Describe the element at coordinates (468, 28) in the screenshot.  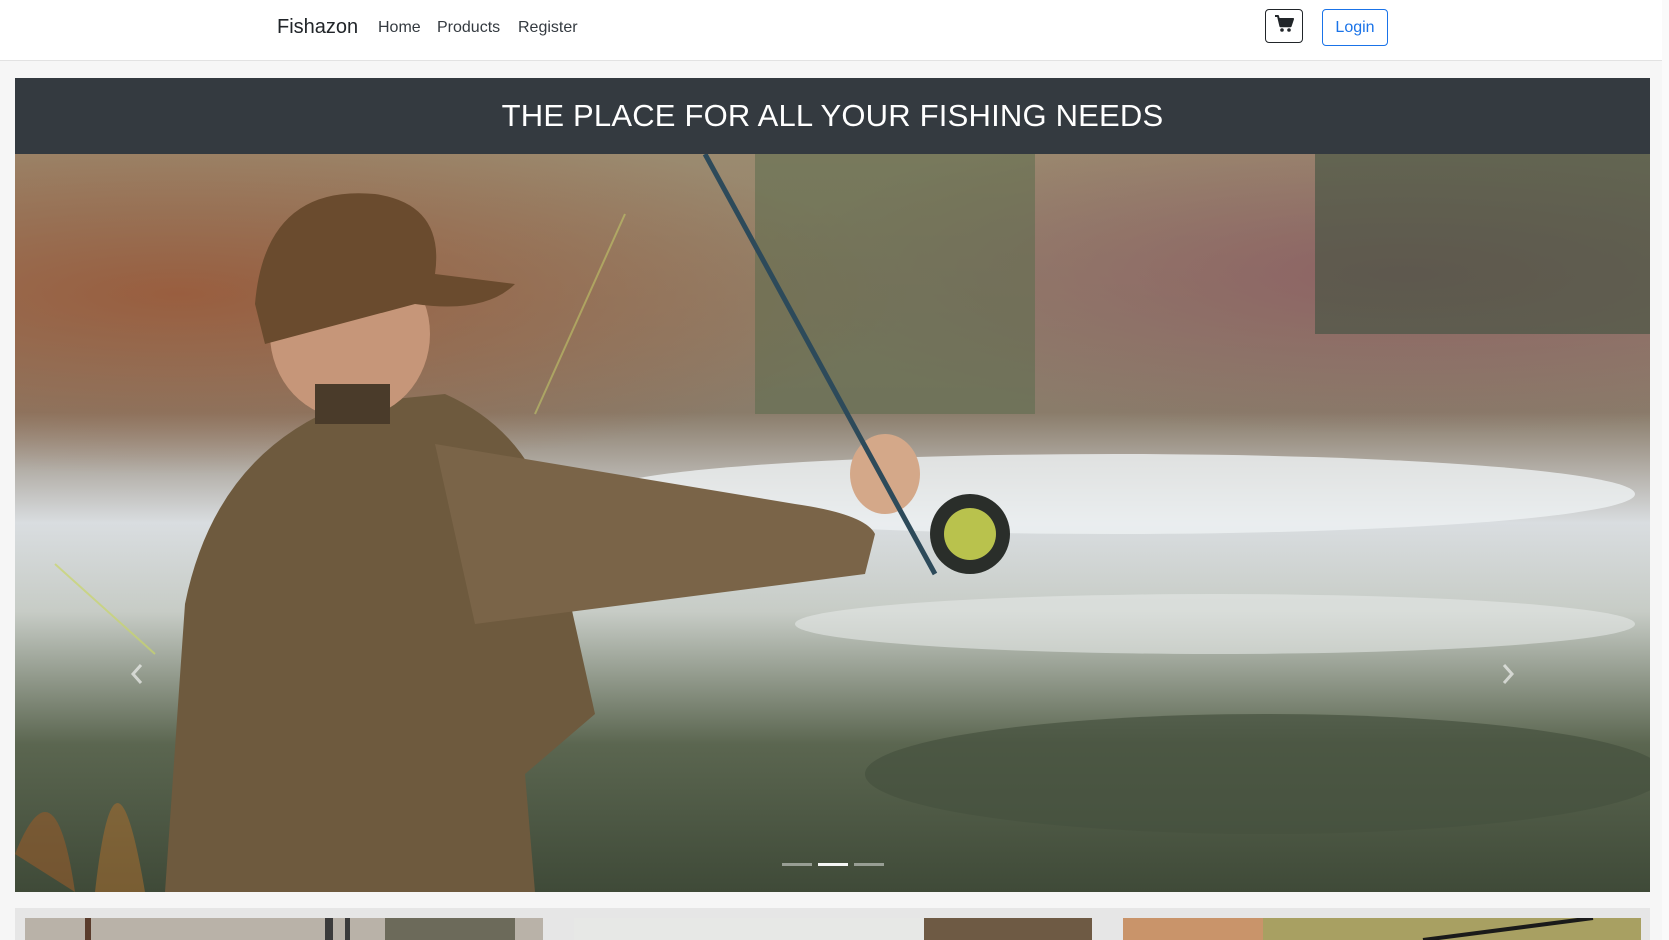
I see `nav-link-products: Products` at that location.